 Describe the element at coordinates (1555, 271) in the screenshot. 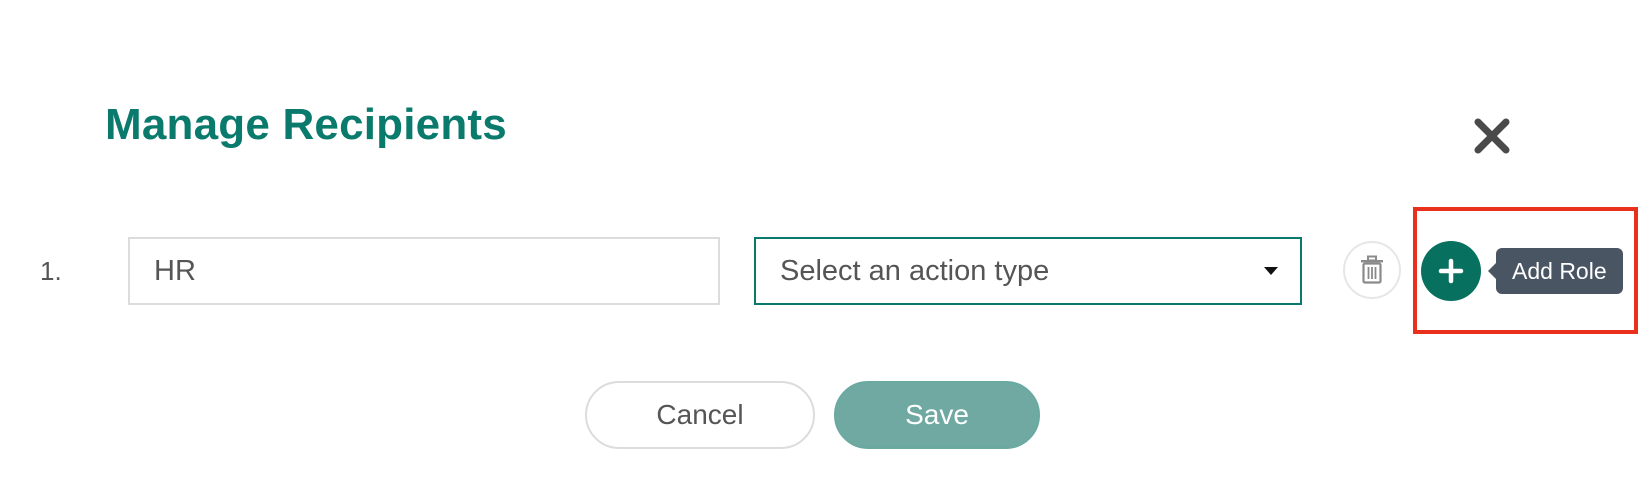

I see `add-role-tooltip: Add Role` at that location.